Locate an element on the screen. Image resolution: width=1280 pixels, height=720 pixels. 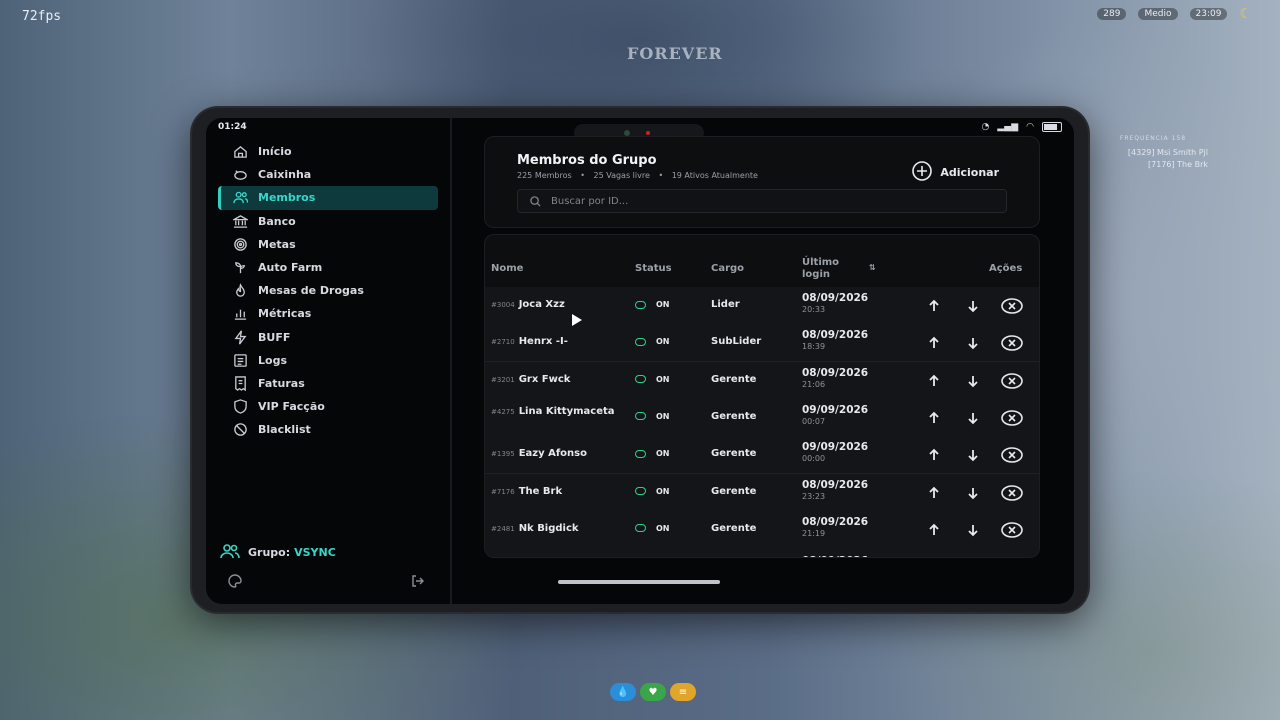
cargo-cell: Gerente is located at coordinates (734, 379).